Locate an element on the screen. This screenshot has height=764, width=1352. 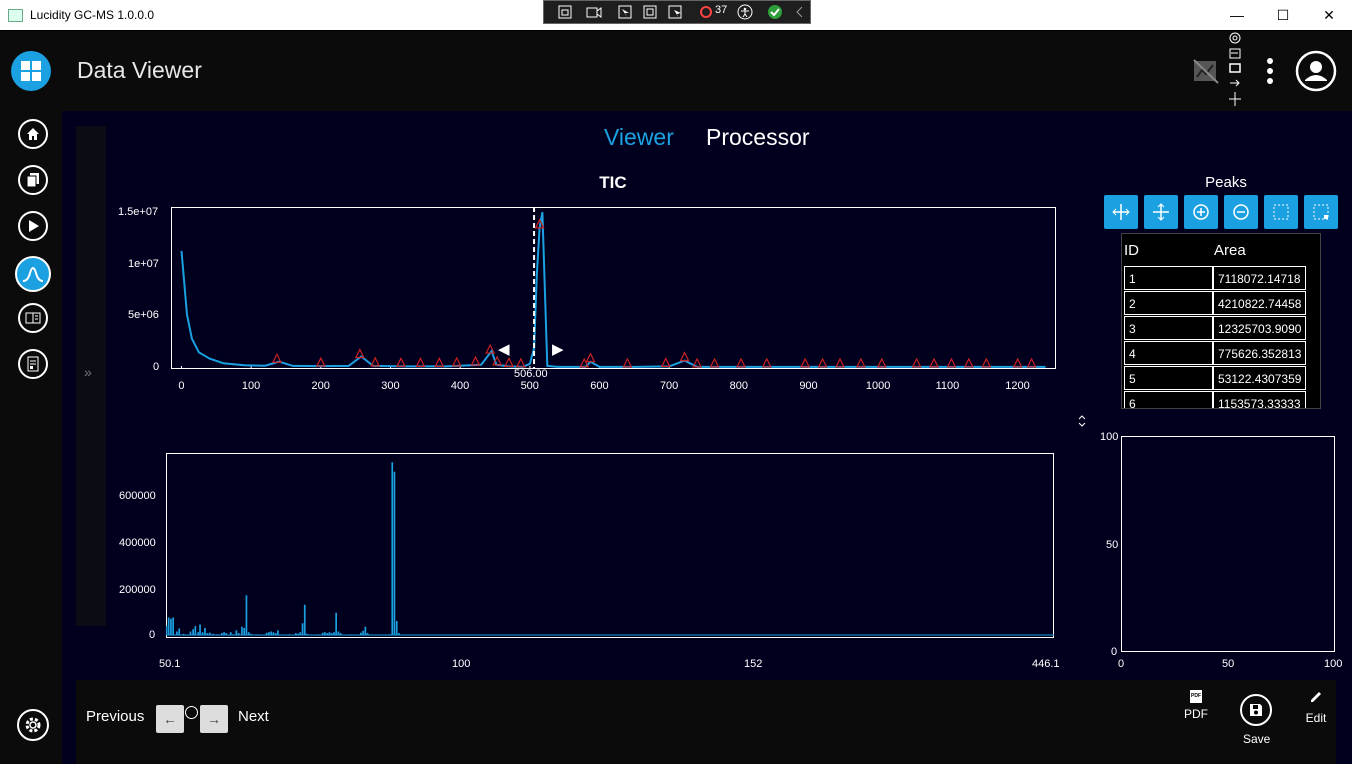
nav-documents is located at coordinates (33, 180).